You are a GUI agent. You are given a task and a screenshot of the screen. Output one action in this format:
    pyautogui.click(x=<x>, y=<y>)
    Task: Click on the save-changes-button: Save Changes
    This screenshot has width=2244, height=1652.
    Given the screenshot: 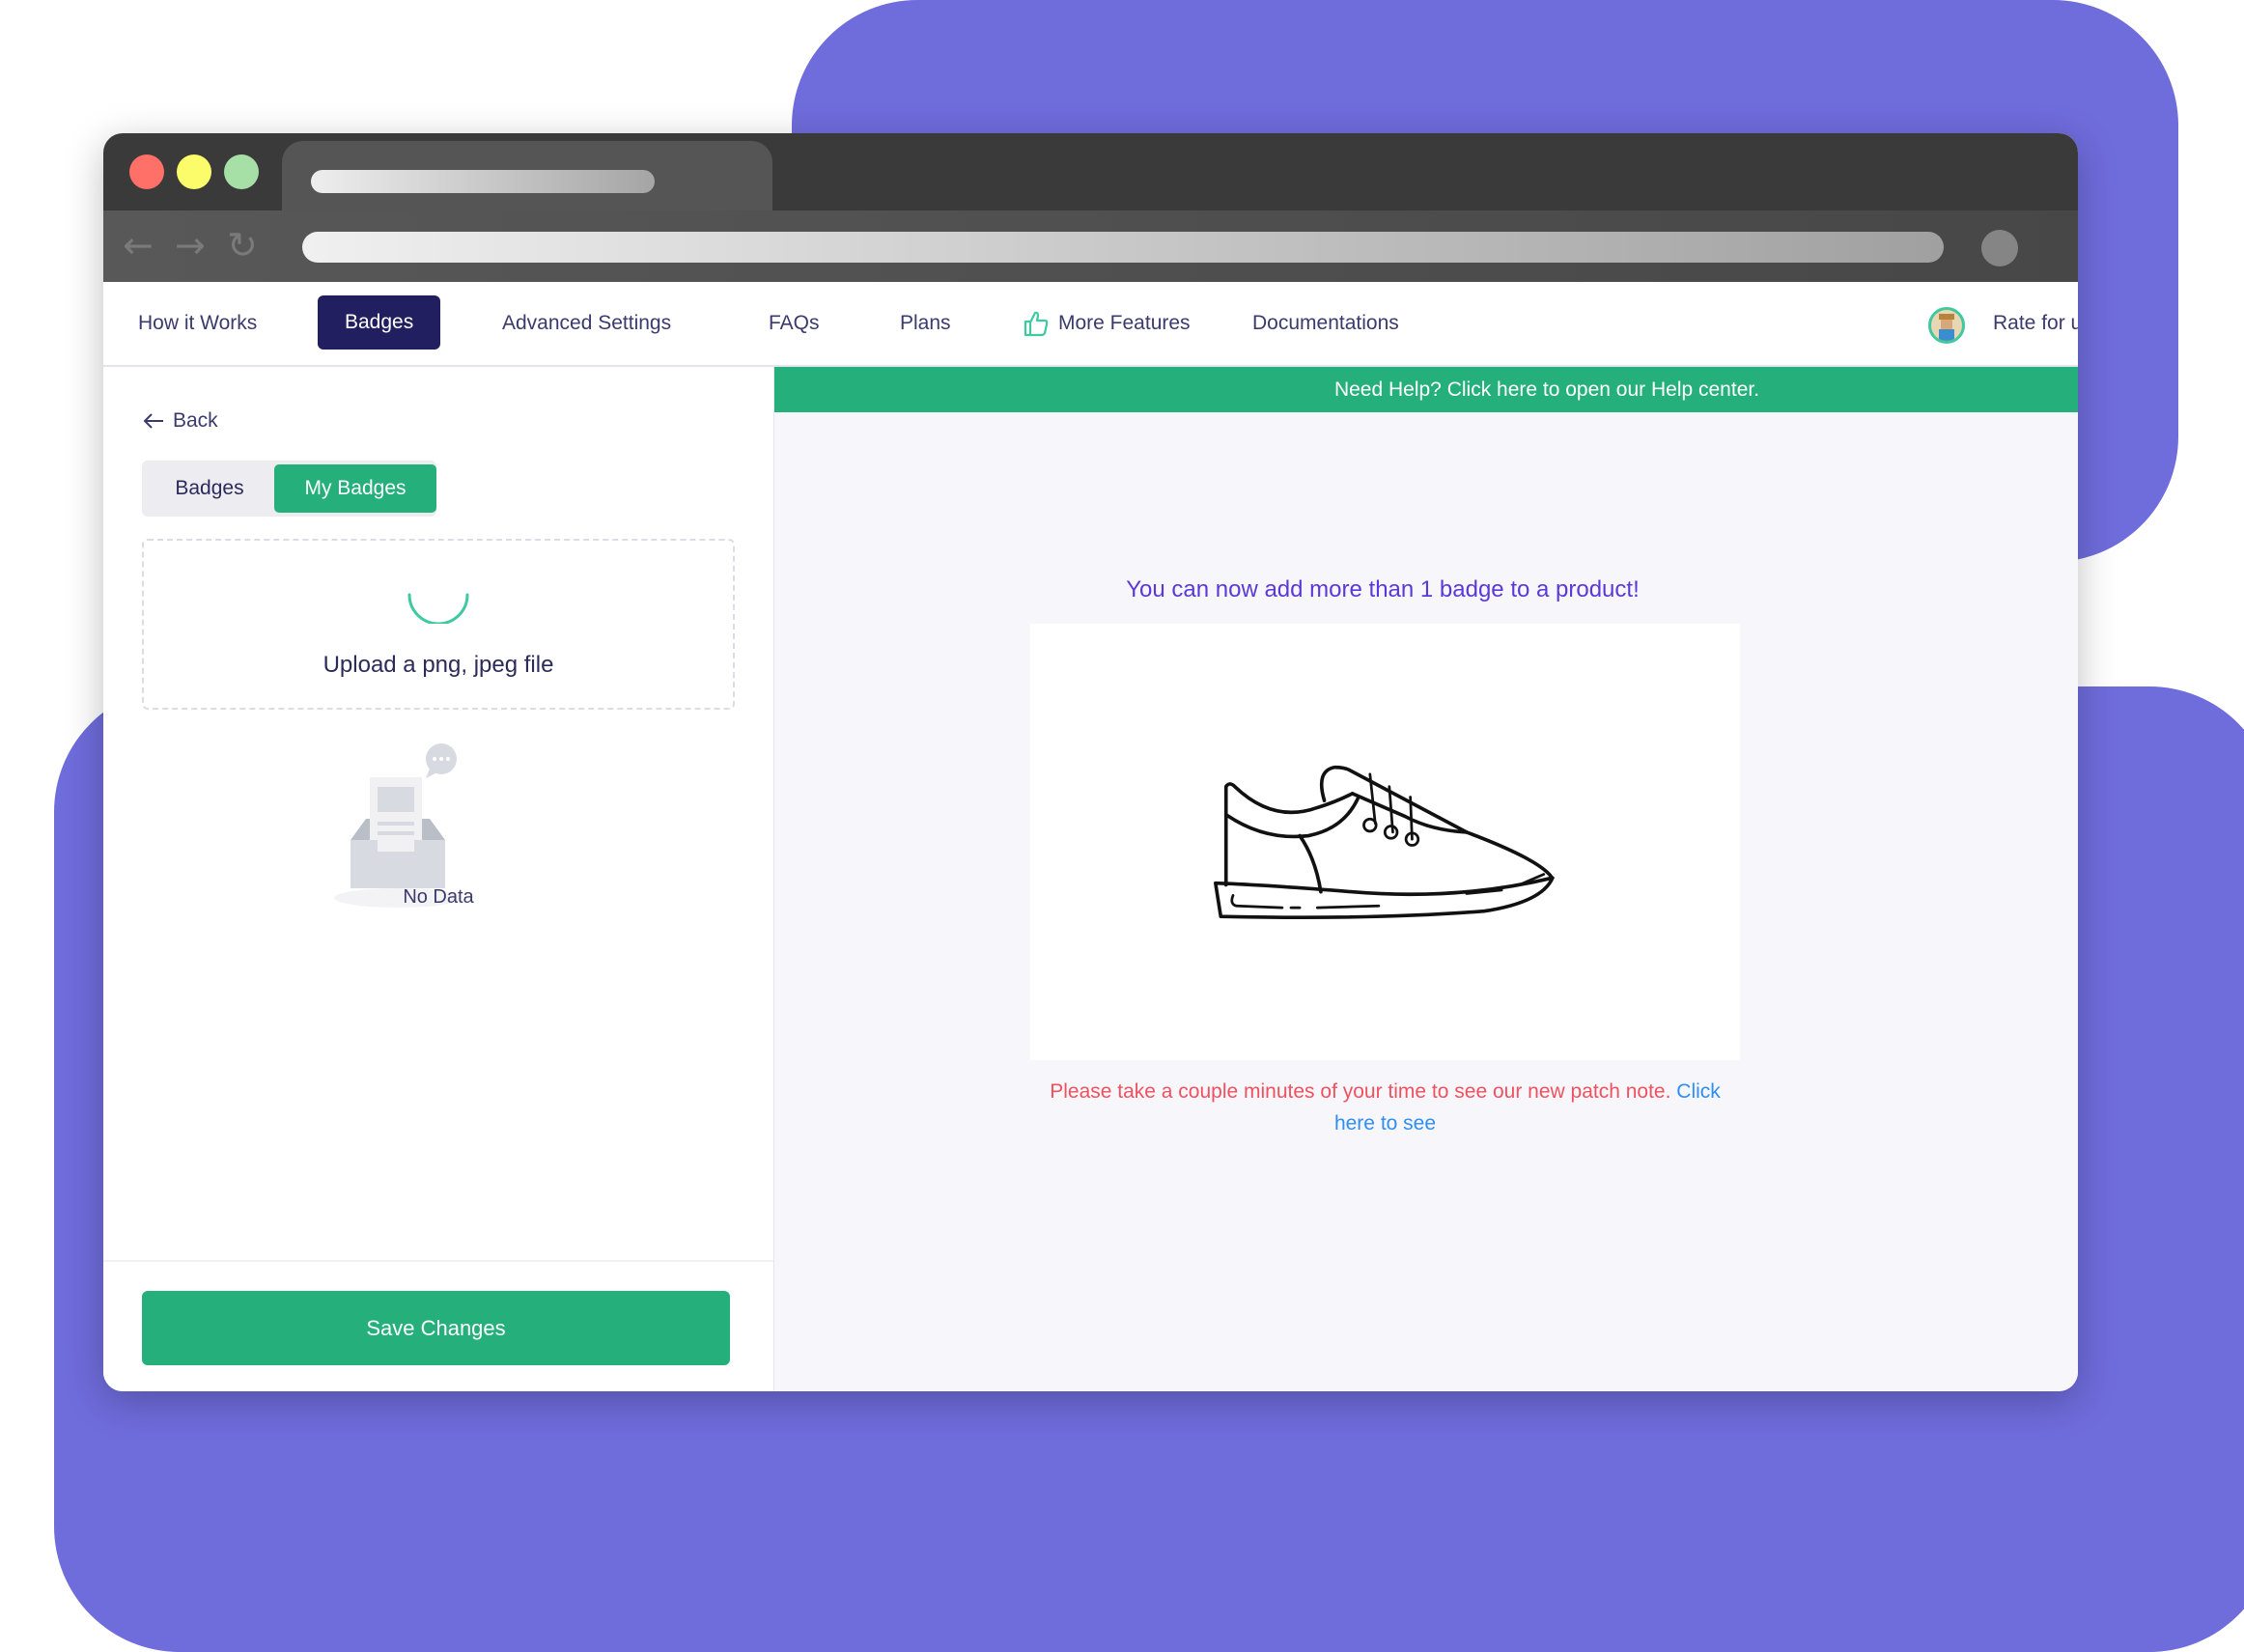 What is the action you would take?
    pyautogui.click(x=436, y=1328)
    